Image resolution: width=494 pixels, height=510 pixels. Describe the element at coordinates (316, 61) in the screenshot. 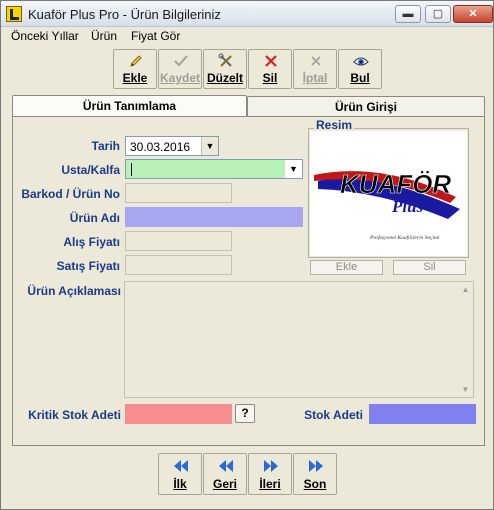

I see `cancel-icon` at that location.